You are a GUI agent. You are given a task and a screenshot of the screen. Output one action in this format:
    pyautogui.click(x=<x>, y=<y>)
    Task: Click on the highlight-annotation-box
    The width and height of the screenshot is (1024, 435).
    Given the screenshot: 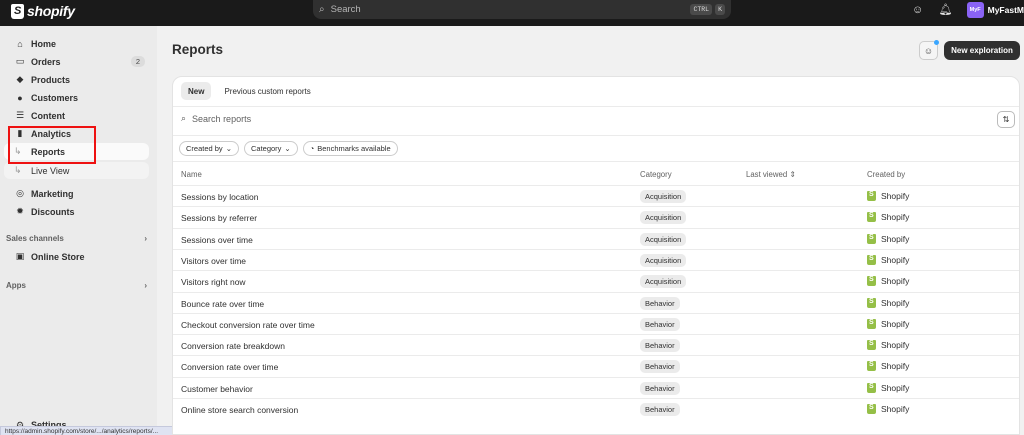 What is the action you would take?
    pyautogui.click(x=52, y=145)
    